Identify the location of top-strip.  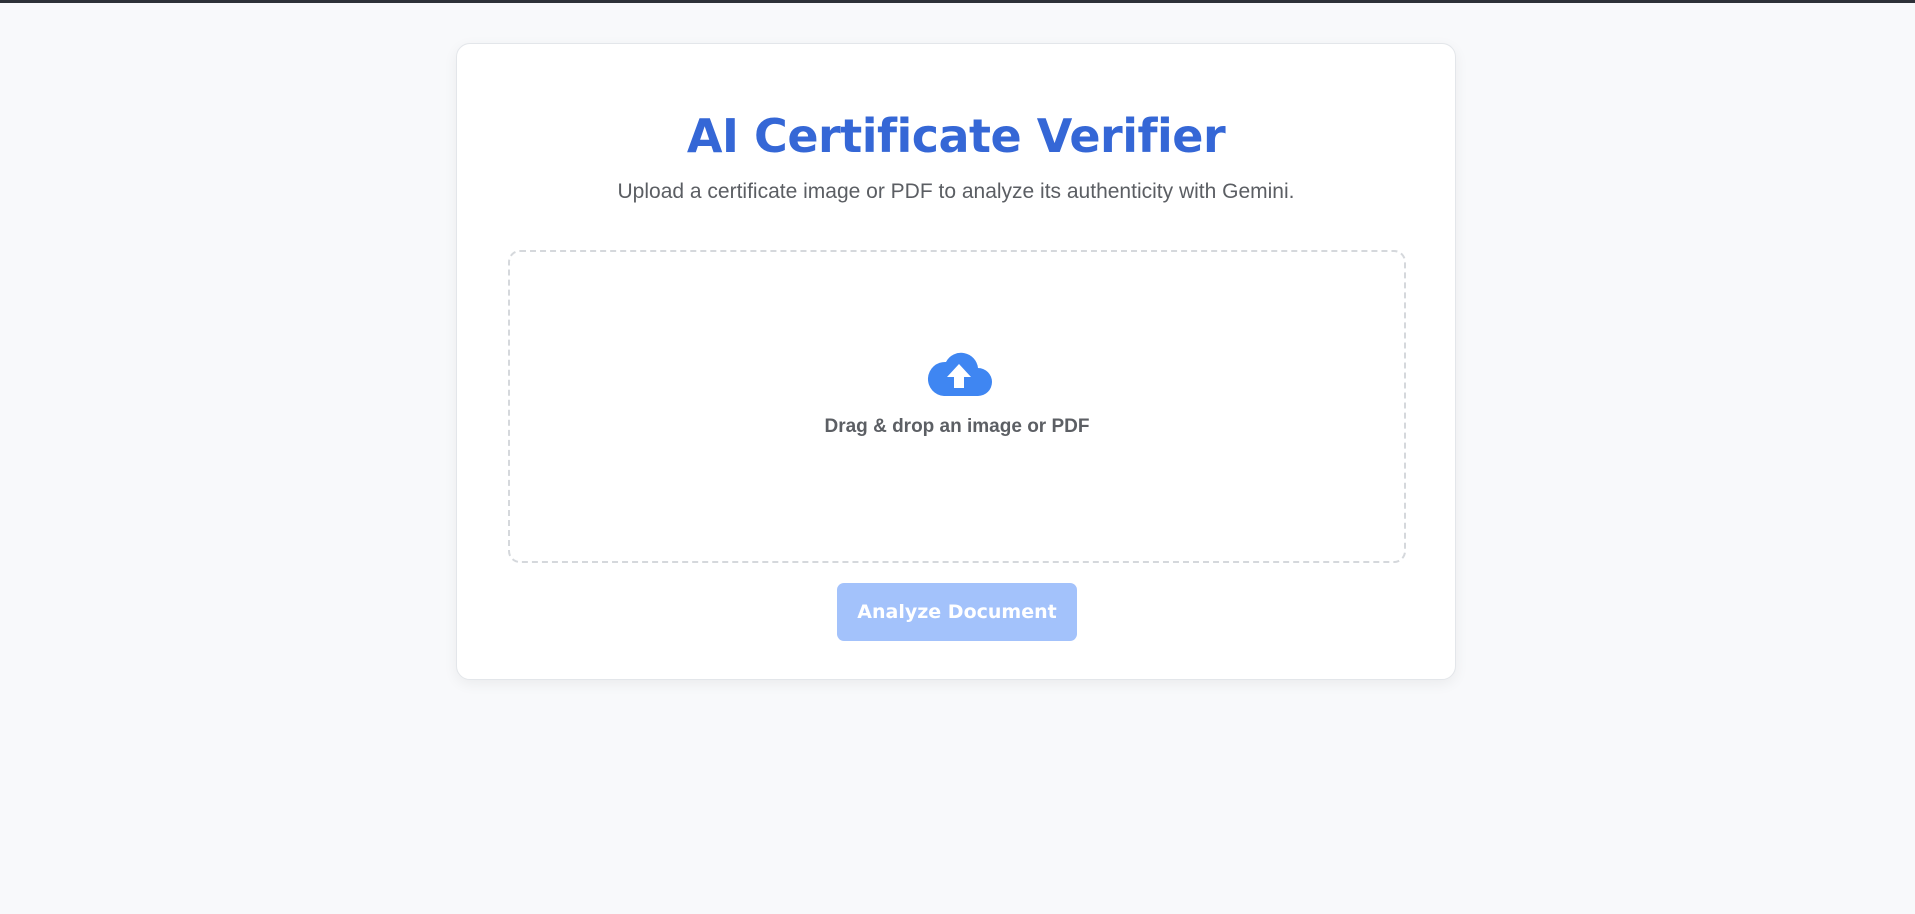
(957, 1).